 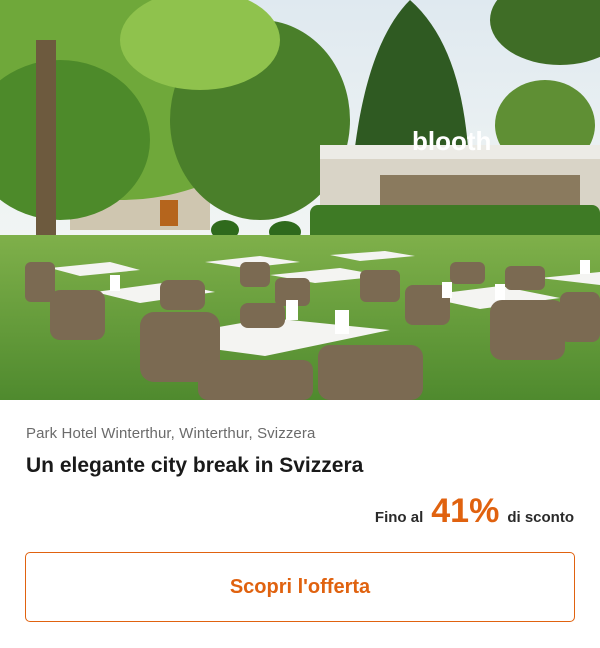 I want to click on restaurant-sign: blooth, so click(x=451, y=141).